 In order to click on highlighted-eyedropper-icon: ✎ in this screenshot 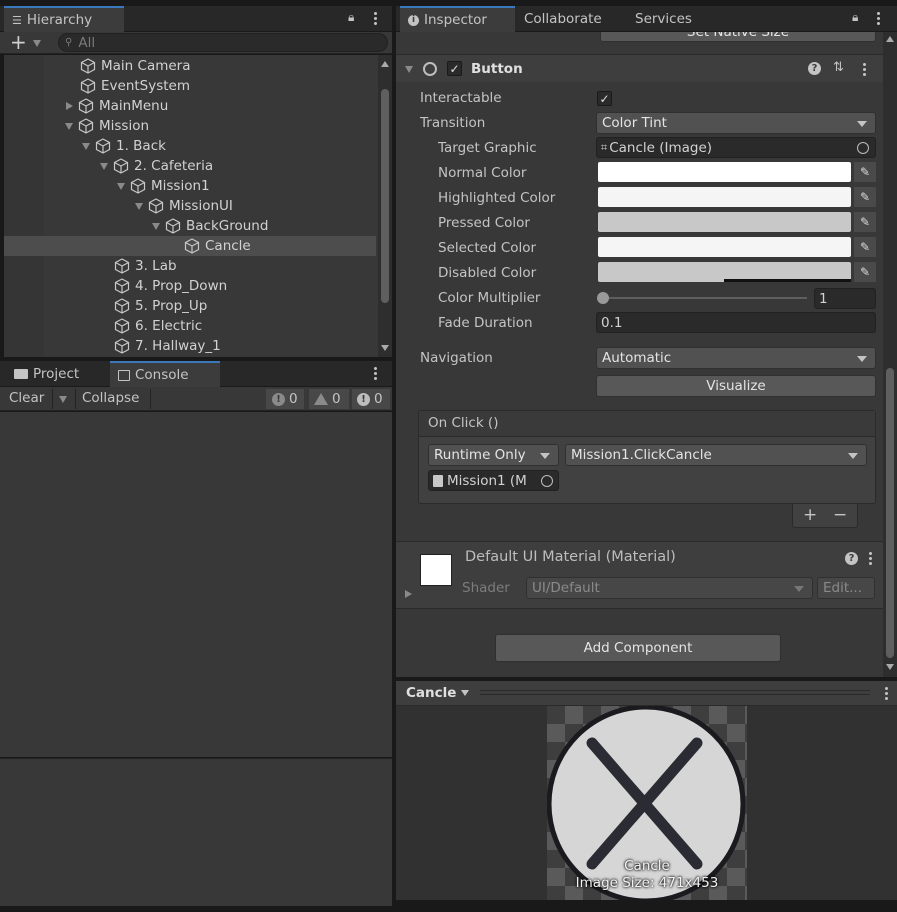, I will do `click(865, 197)`.